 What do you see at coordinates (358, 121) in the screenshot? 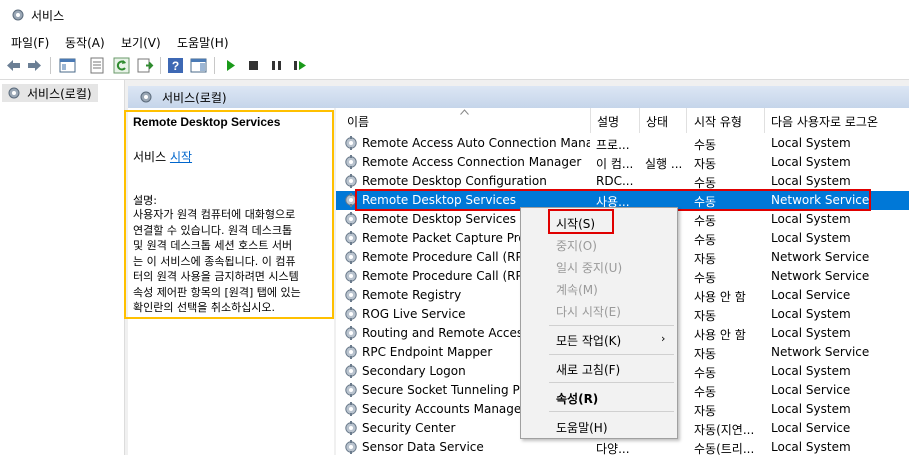
I see `column-header-name: 이름` at bounding box center [358, 121].